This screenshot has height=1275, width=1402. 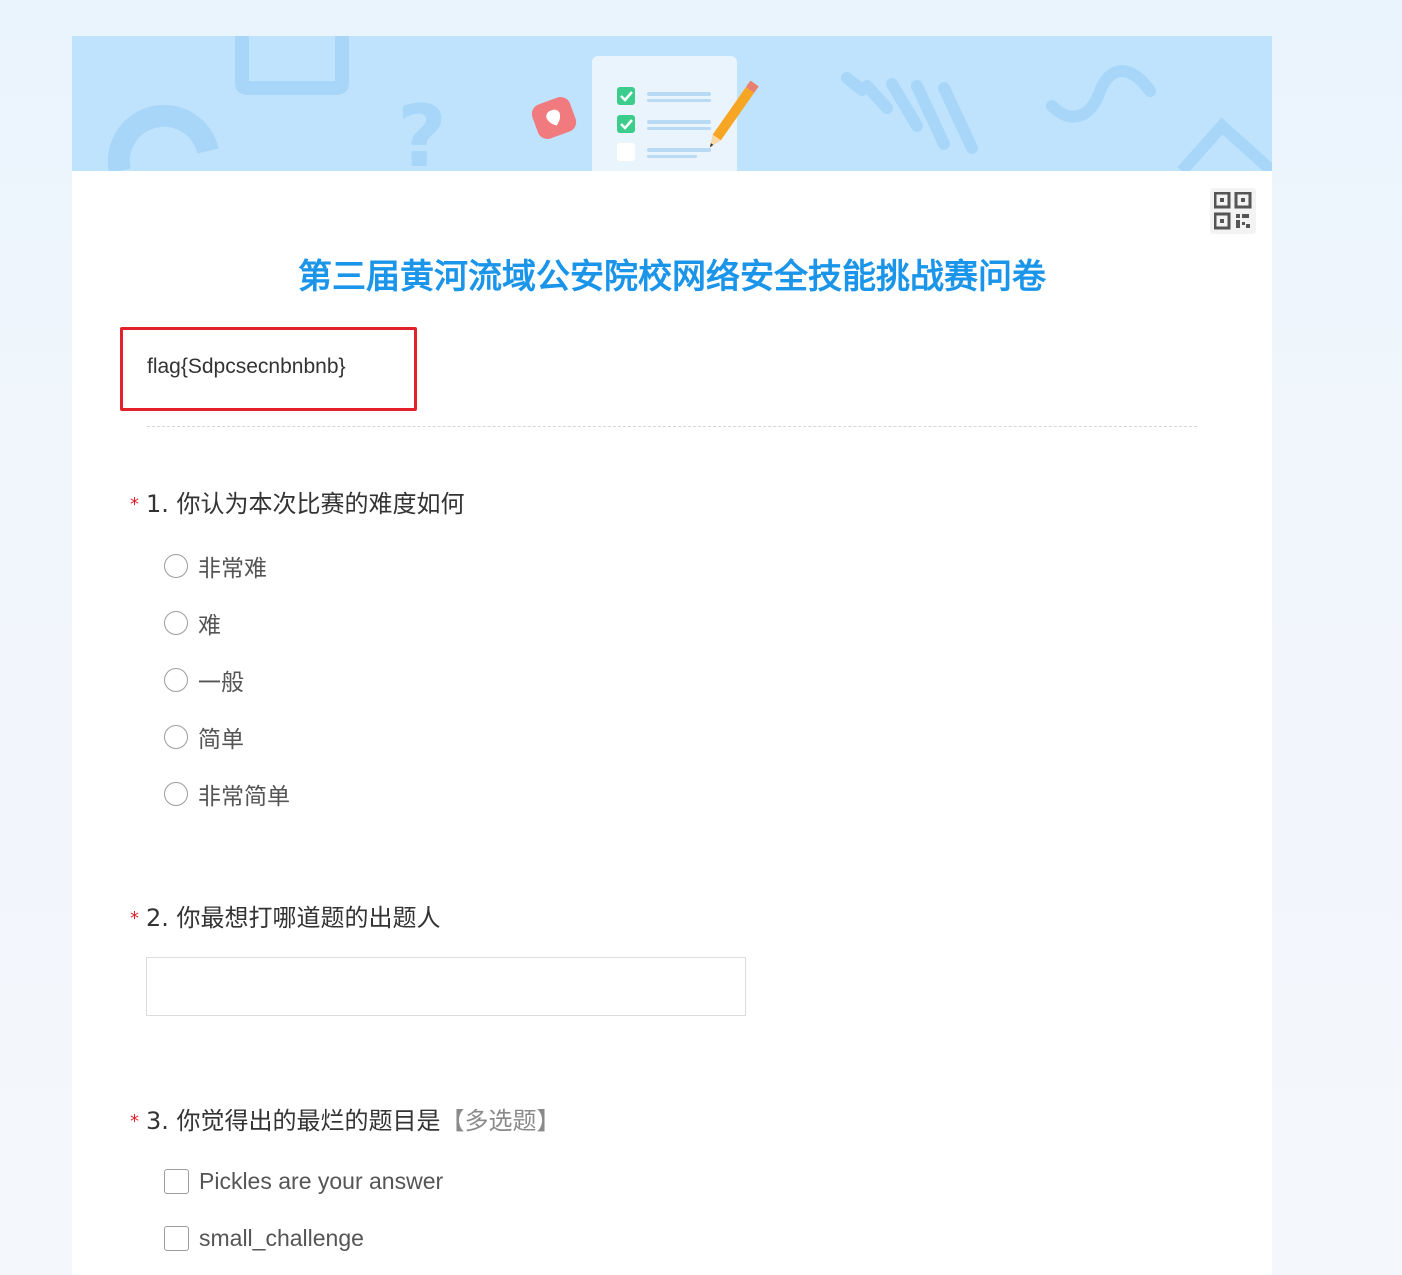 What do you see at coordinates (281, 1238) in the screenshot?
I see `option-label: small_challenge` at bounding box center [281, 1238].